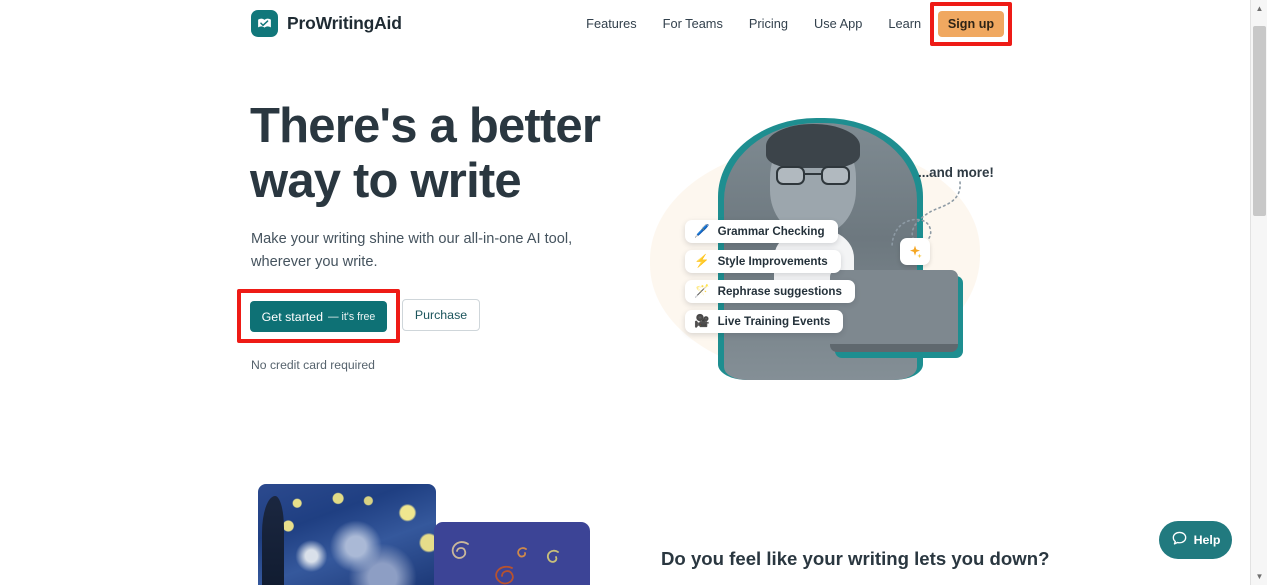 This screenshot has height=585, width=1267. What do you see at coordinates (1259, 121) in the screenshot?
I see `scrollbar-thumb` at bounding box center [1259, 121].